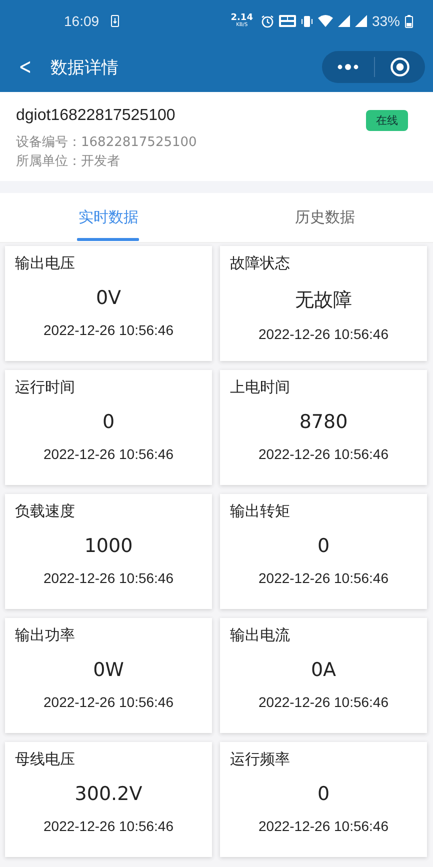 This screenshot has width=433, height=867. What do you see at coordinates (260, 511) in the screenshot?
I see `card-title: 输出转矩` at bounding box center [260, 511].